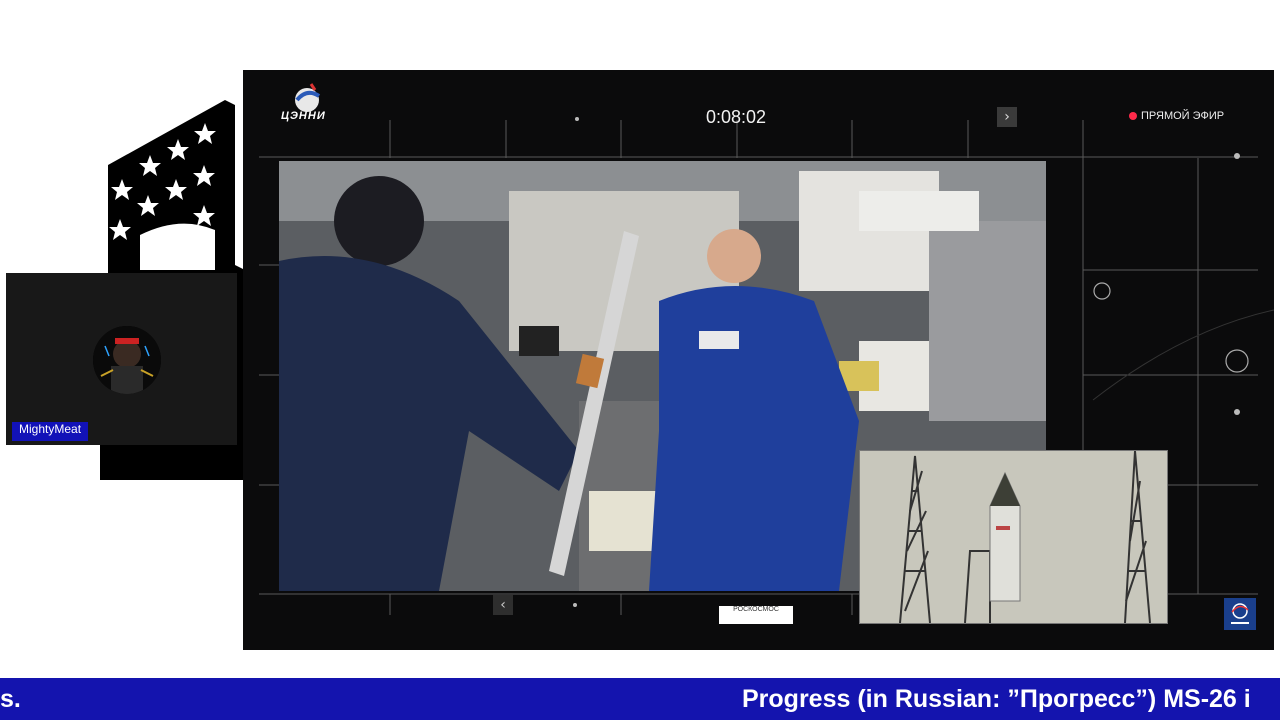 The height and width of the screenshot is (720, 1280). I want to click on chevron-right-icon: ›, so click(1007, 117).